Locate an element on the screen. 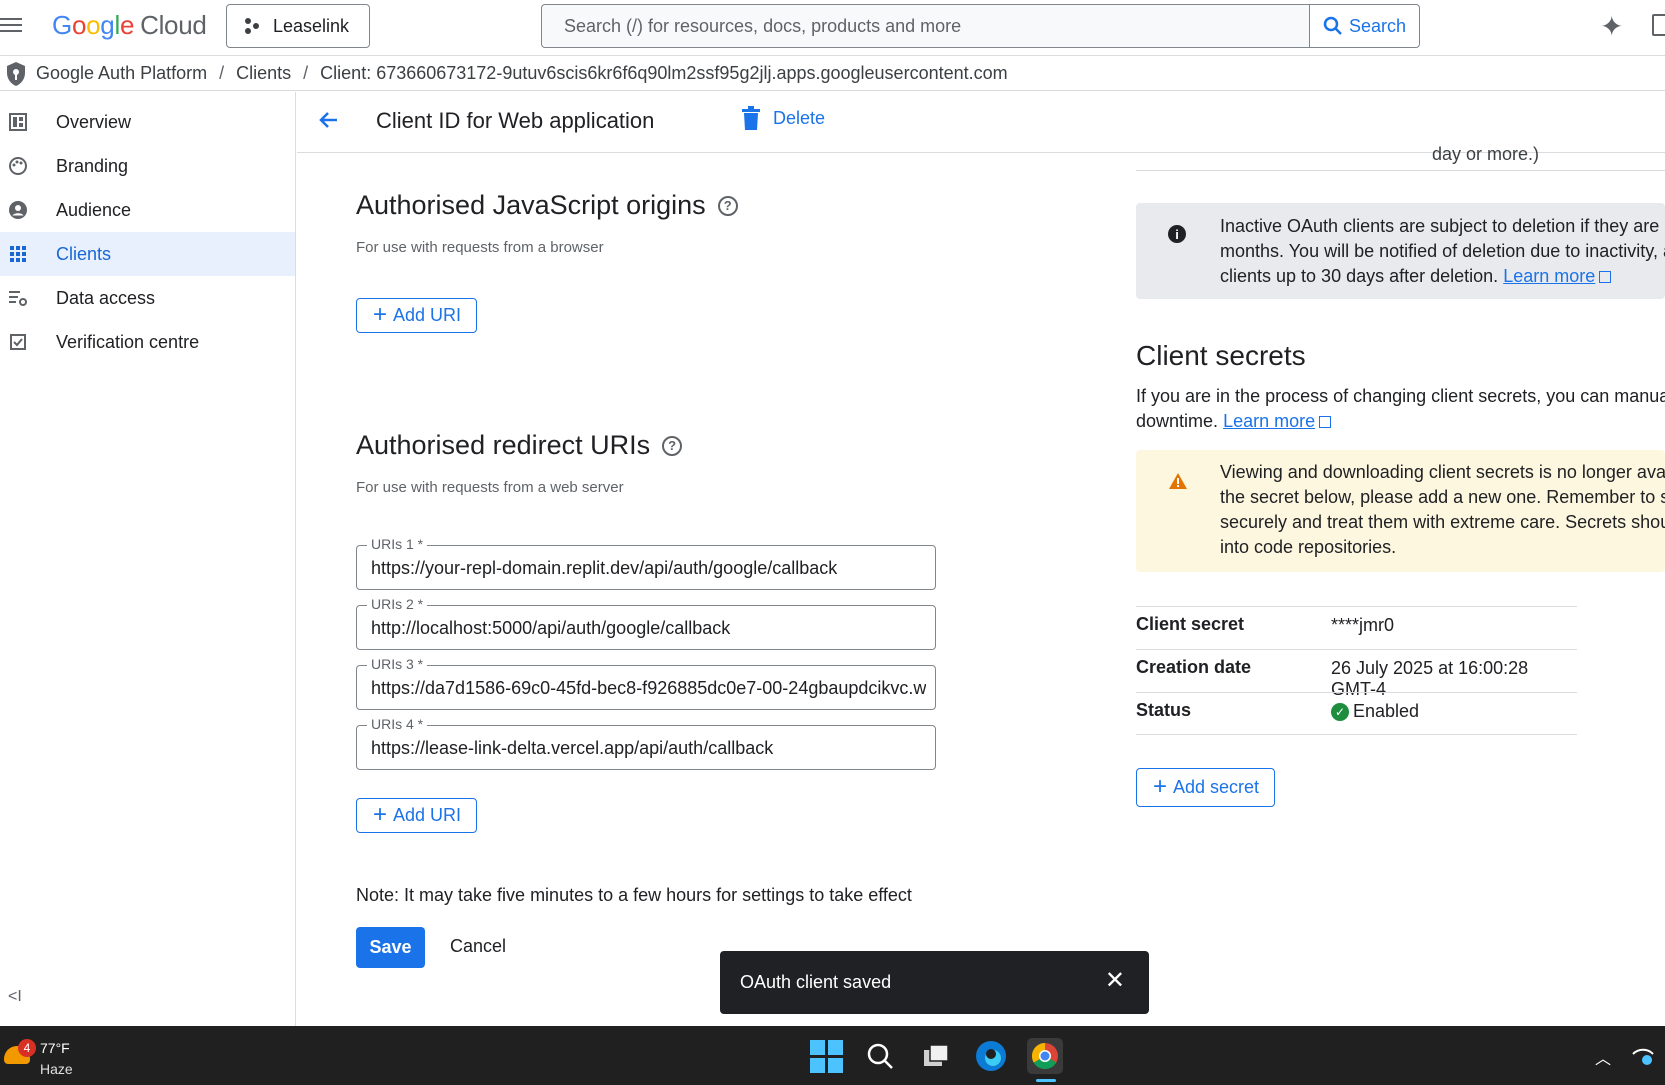 The image size is (1665, 1085). sidebar-item-overview: Overview is located at coordinates (147, 122).